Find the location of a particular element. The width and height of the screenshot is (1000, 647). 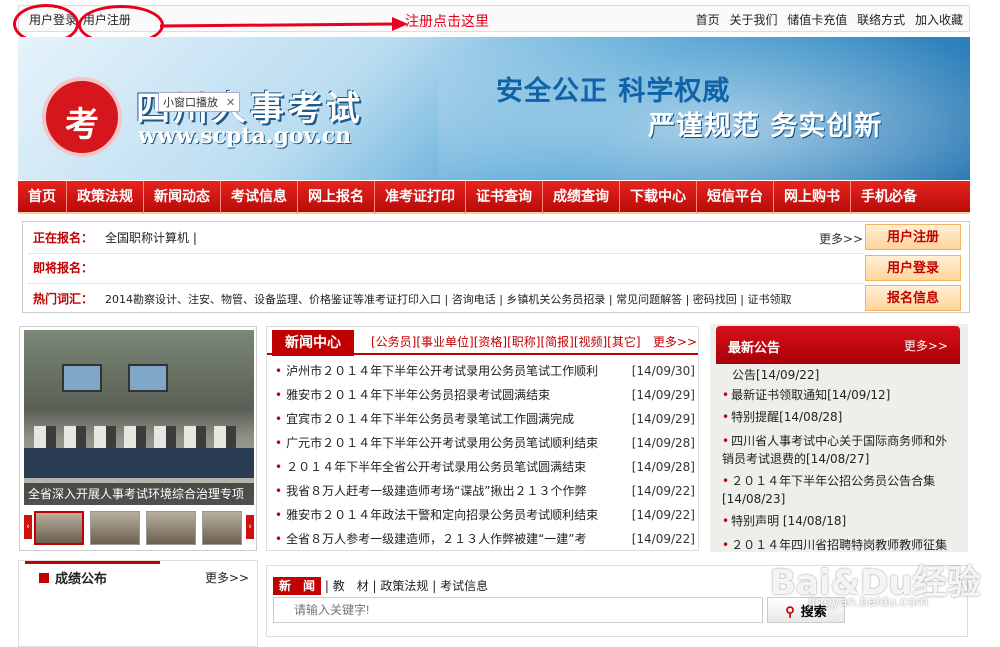

nav-policy: 政策法规 is located at coordinates (105, 197).